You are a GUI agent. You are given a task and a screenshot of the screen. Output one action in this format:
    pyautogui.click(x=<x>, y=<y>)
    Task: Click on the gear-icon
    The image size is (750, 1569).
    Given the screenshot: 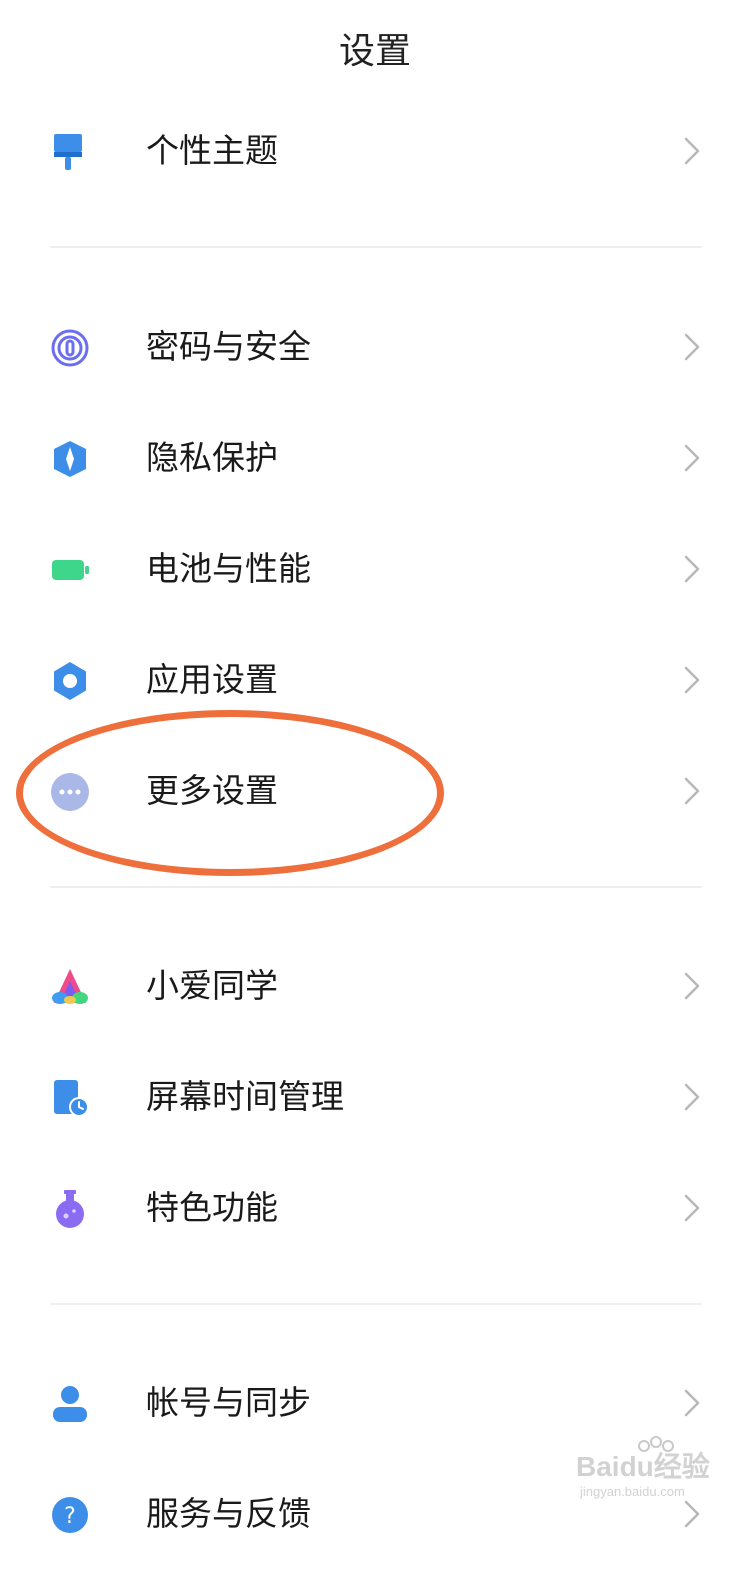 What is the action you would take?
    pyautogui.click(x=70, y=681)
    